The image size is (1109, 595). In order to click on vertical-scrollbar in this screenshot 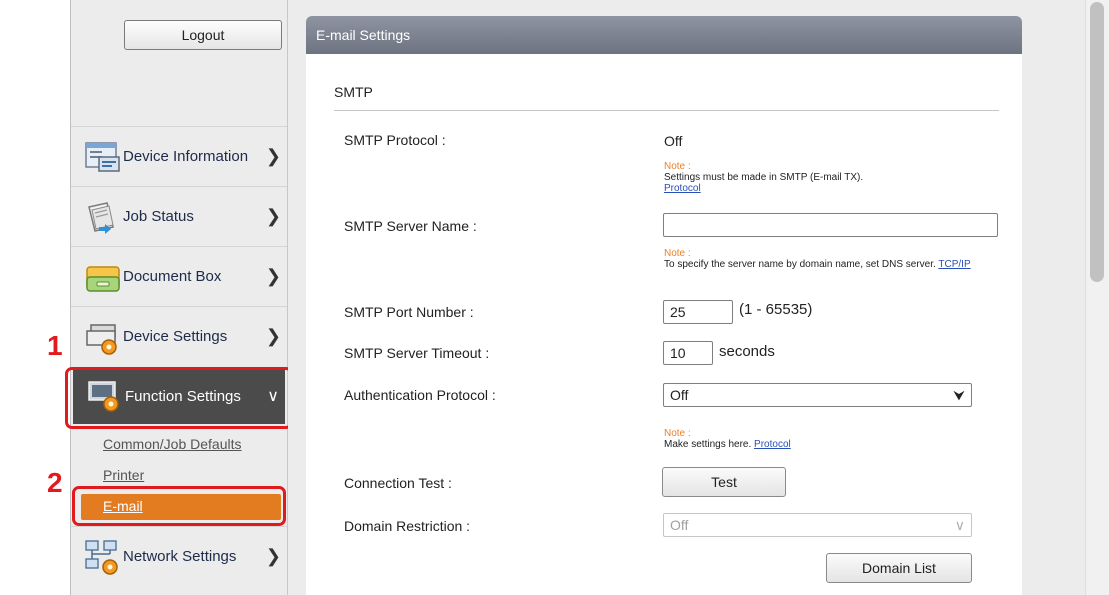, I will do `click(1097, 297)`.